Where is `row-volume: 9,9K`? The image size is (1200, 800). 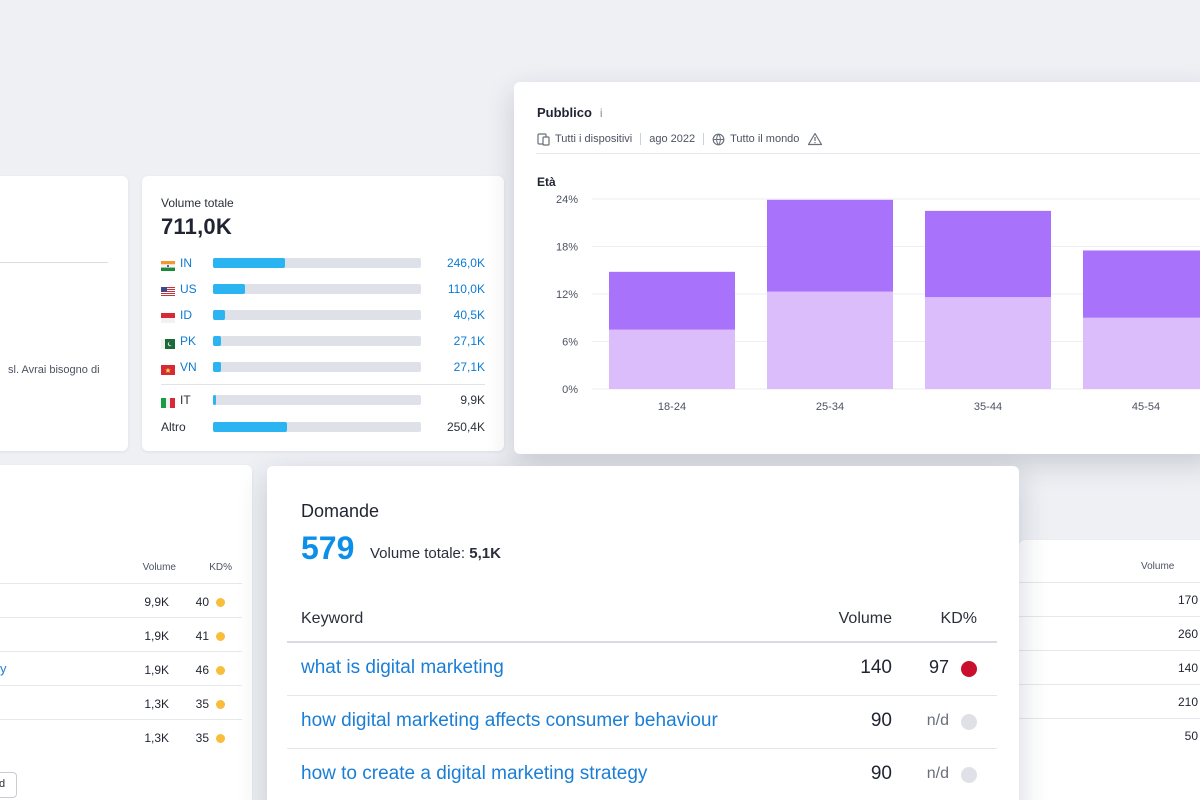
row-volume: 9,9K is located at coordinates (156, 602).